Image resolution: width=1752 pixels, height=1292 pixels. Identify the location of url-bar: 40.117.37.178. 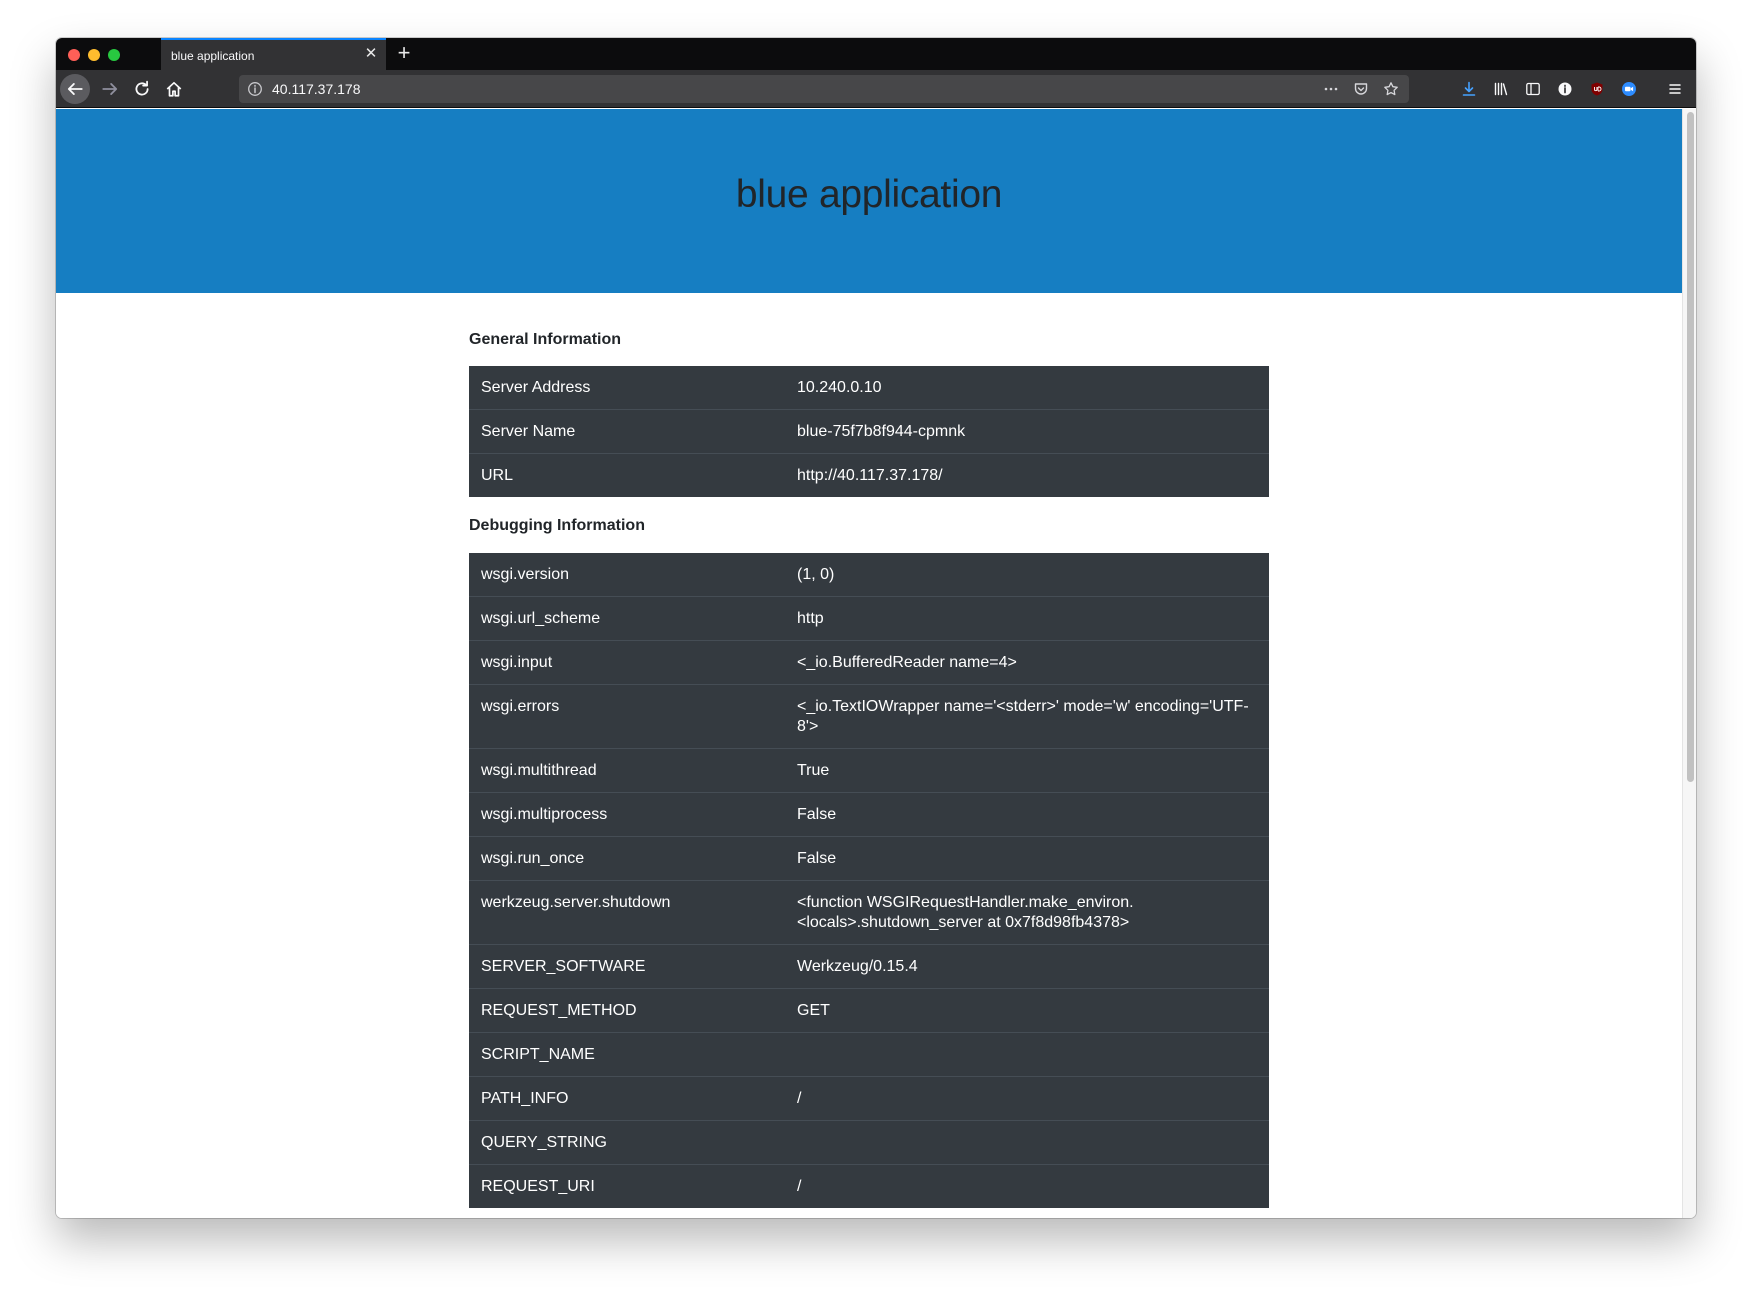
(824, 89).